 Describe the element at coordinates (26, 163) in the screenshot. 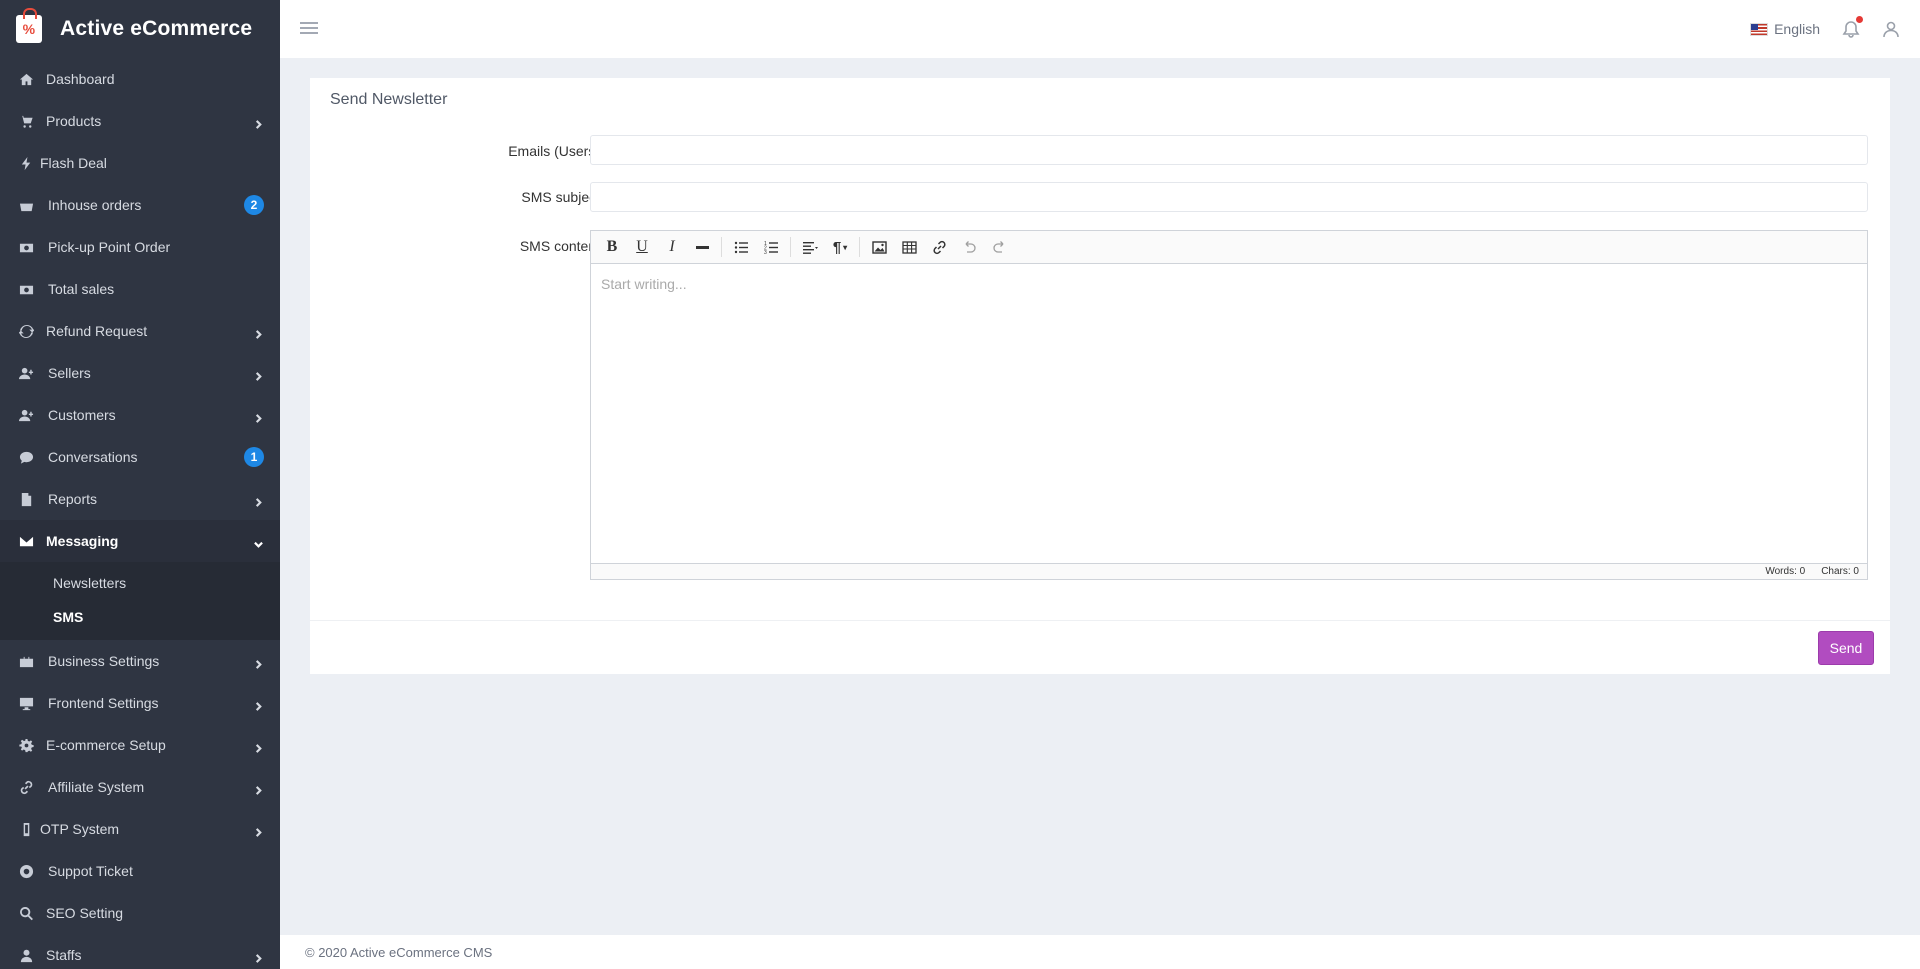

I see `bolt-icon` at that location.